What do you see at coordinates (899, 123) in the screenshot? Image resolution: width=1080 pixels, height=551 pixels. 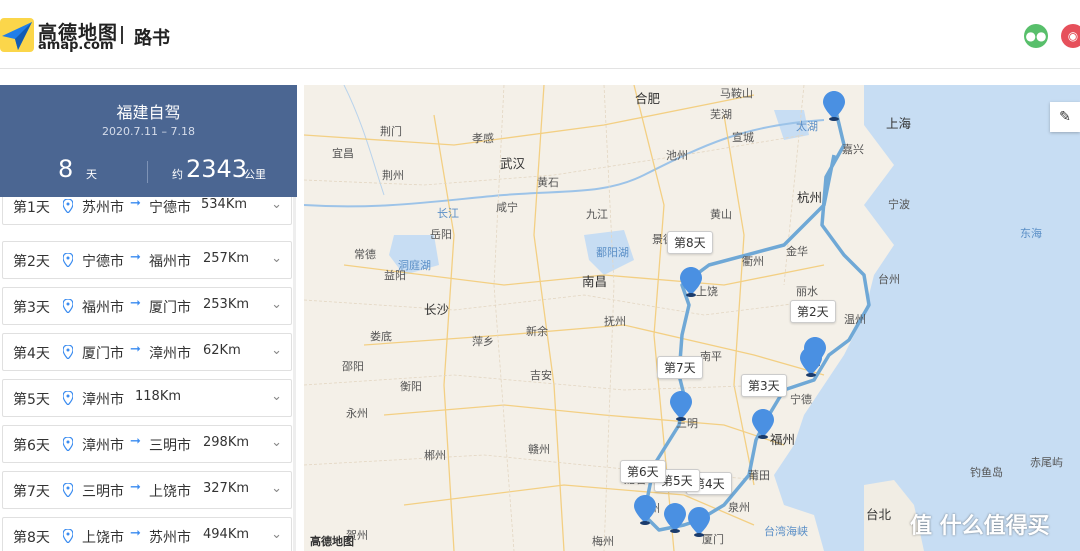 I see `city-label: 上海` at bounding box center [899, 123].